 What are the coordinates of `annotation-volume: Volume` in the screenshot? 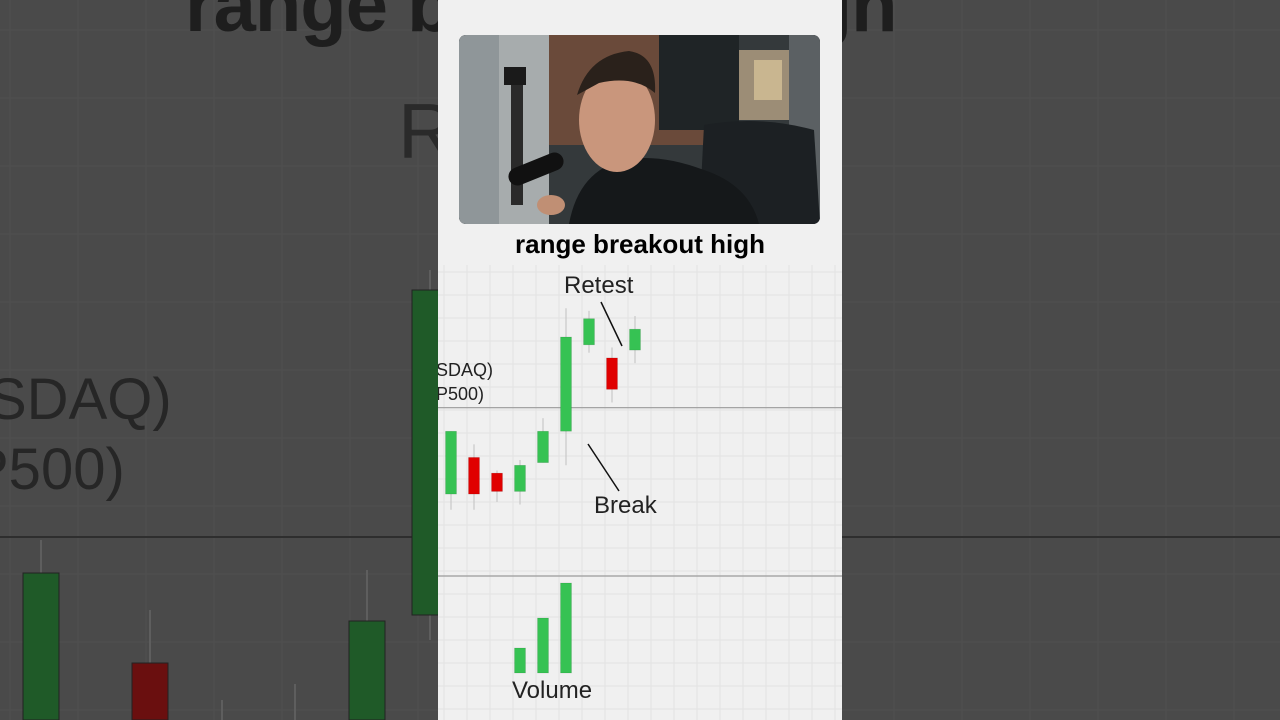 It's located at (552, 690).